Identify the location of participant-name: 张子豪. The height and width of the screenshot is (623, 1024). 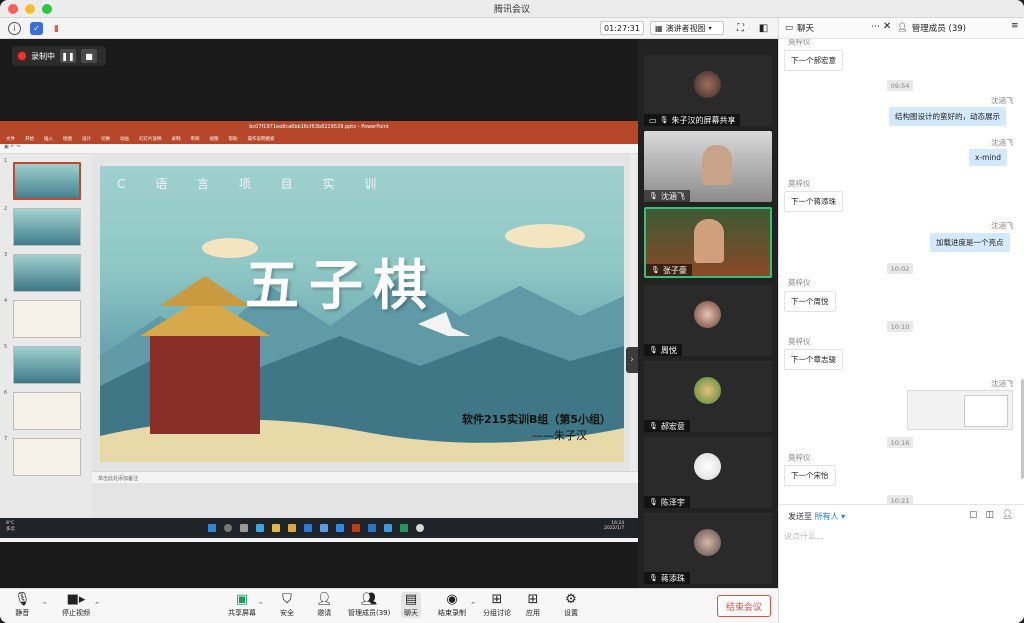
(674, 270).